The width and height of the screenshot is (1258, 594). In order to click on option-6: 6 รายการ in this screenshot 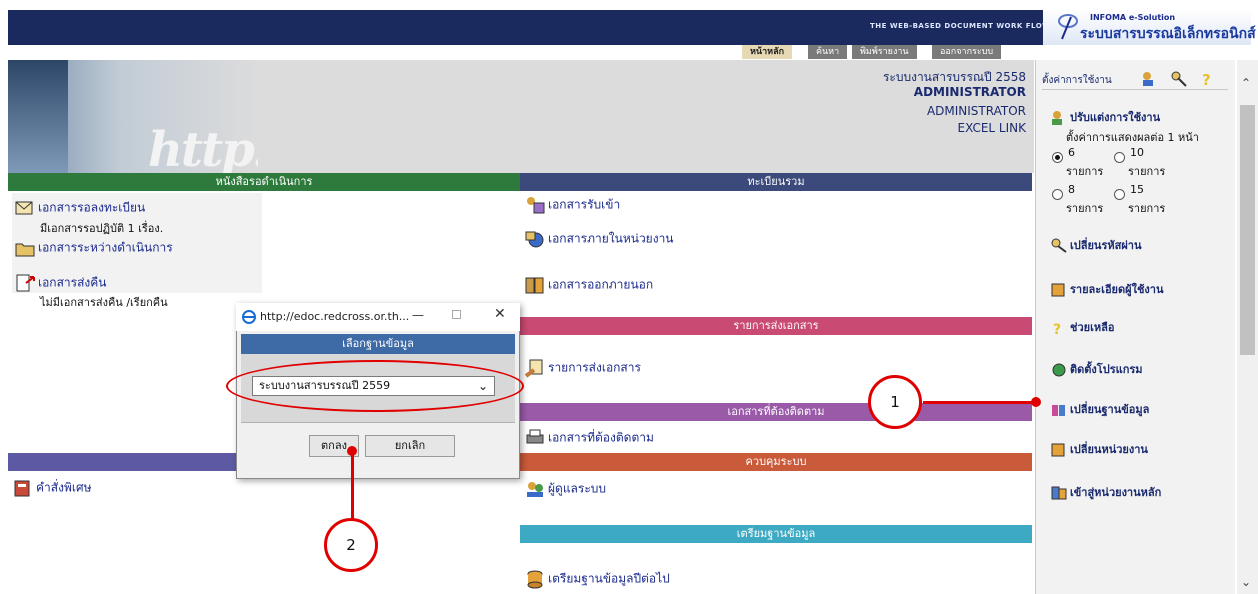, I will do `click(1077, 162)`.